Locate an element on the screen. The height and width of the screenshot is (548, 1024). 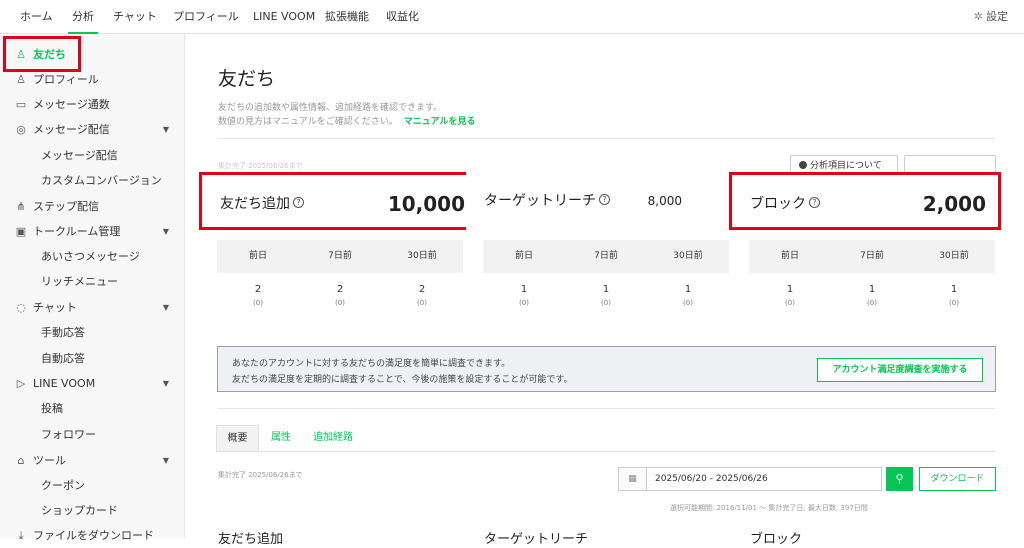
sidebar-item-followers: フォロワー is located at coordinates (92, 435).